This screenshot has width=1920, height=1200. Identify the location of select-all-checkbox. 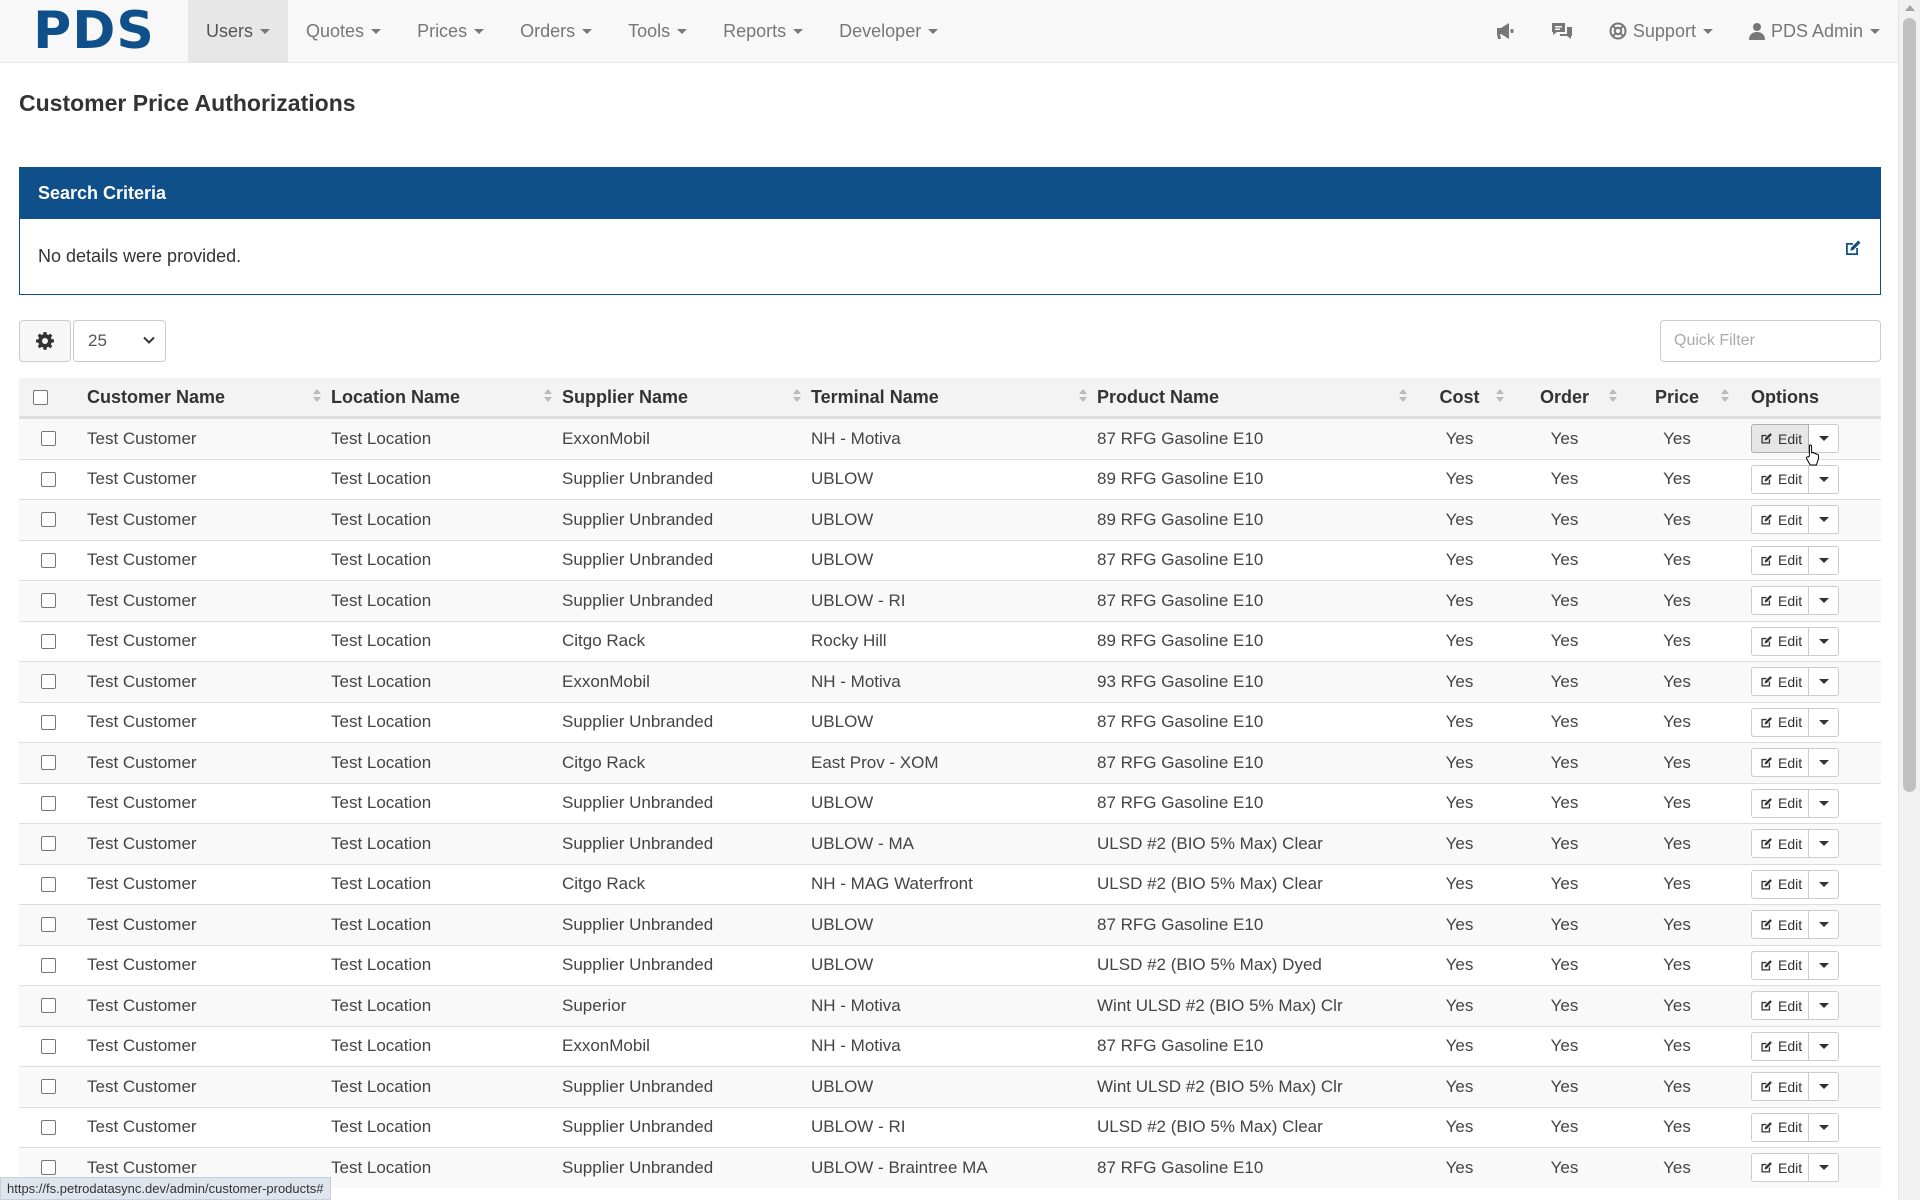
(40, 397).